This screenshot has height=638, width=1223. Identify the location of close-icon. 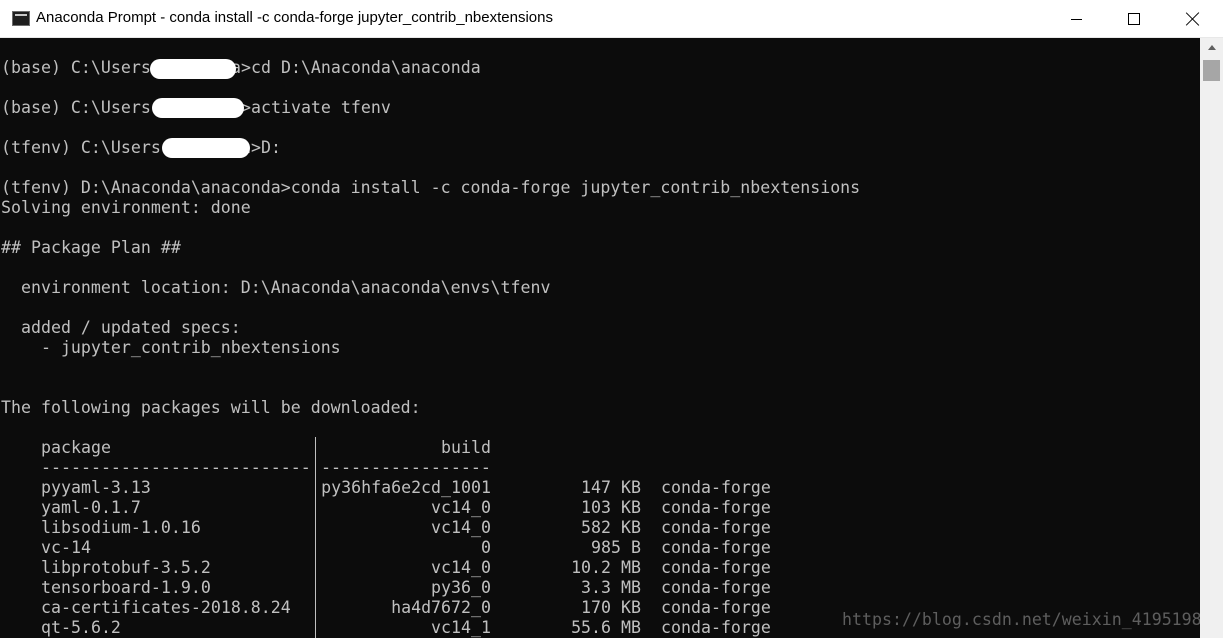
(1193, 19).